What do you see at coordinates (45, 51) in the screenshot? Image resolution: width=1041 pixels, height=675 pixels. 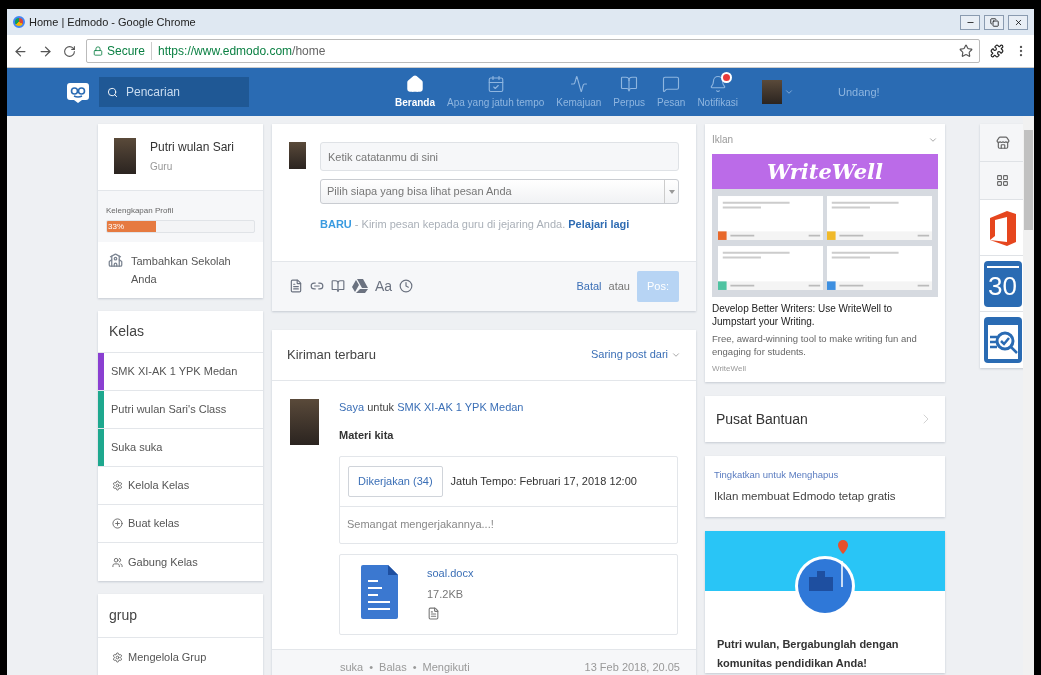 I see `forward-icon` at bounding box center [45, 51].